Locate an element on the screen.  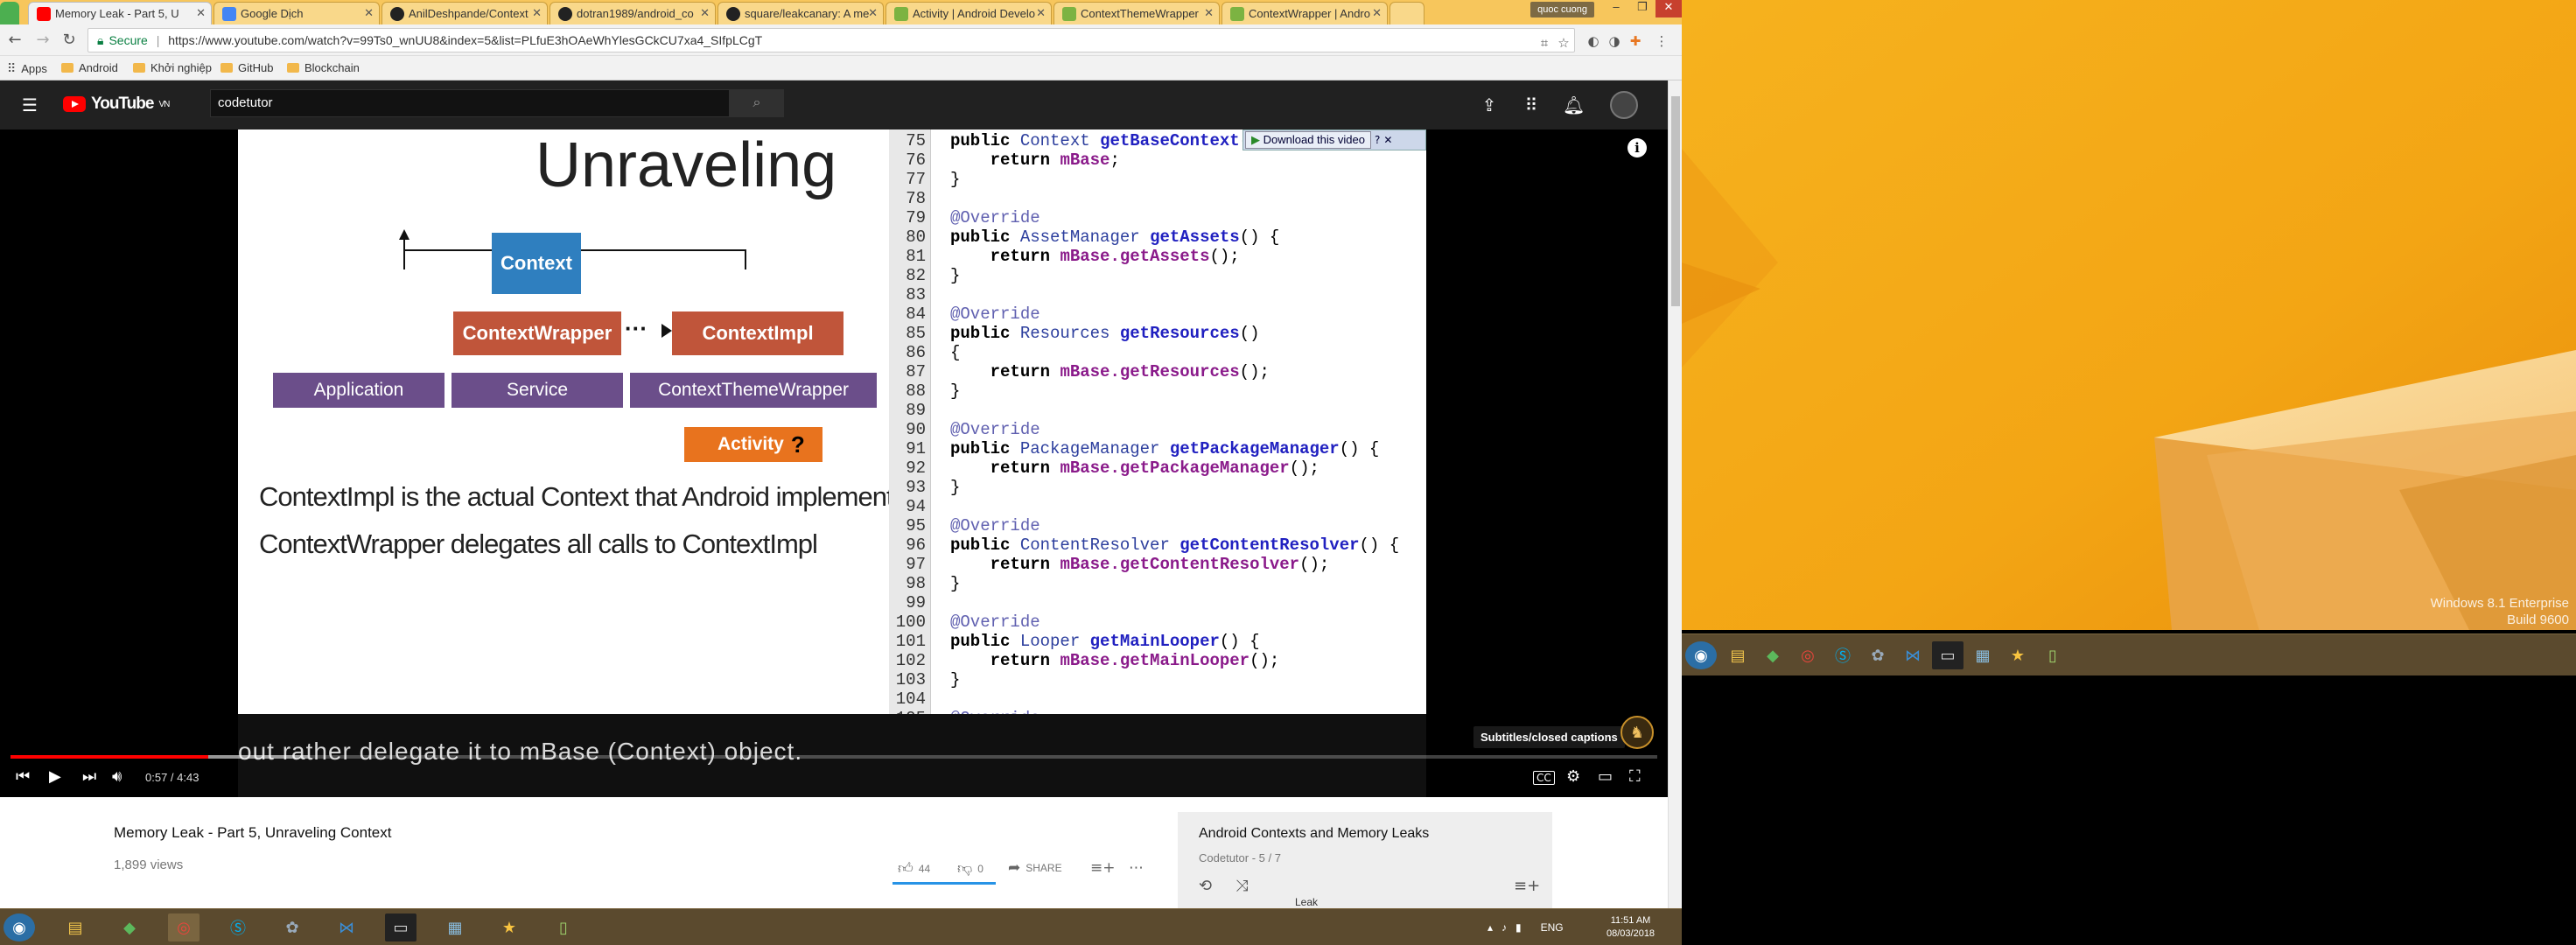
extension-icon: ◑ is located at coordinates (1614, 41).